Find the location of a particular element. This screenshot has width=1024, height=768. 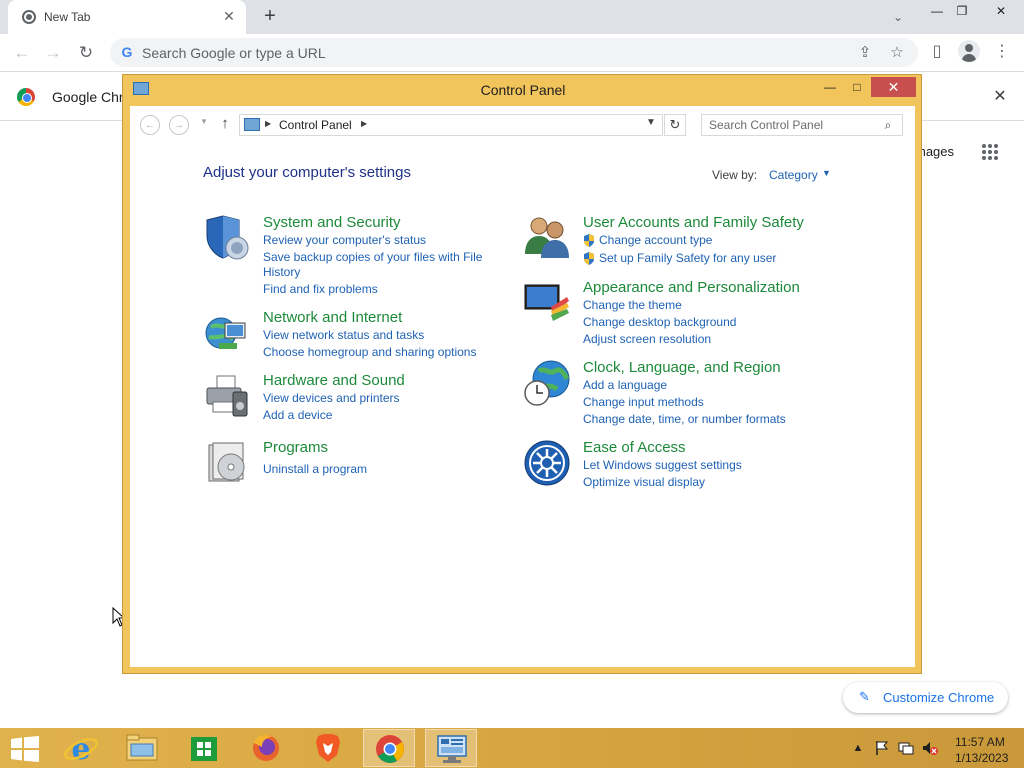

category-title: System and Security is located at coordinates (332, 222).